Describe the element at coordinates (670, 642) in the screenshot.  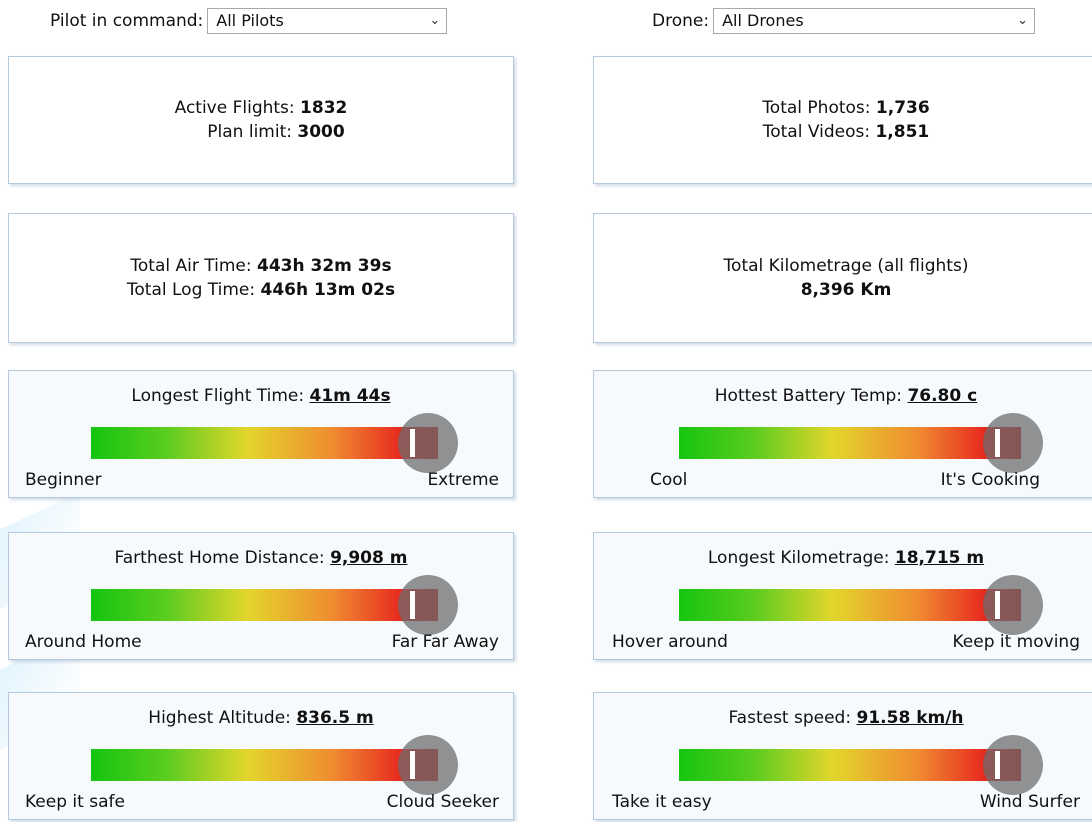
I see `gauge-low-label: Hover around` at that location.